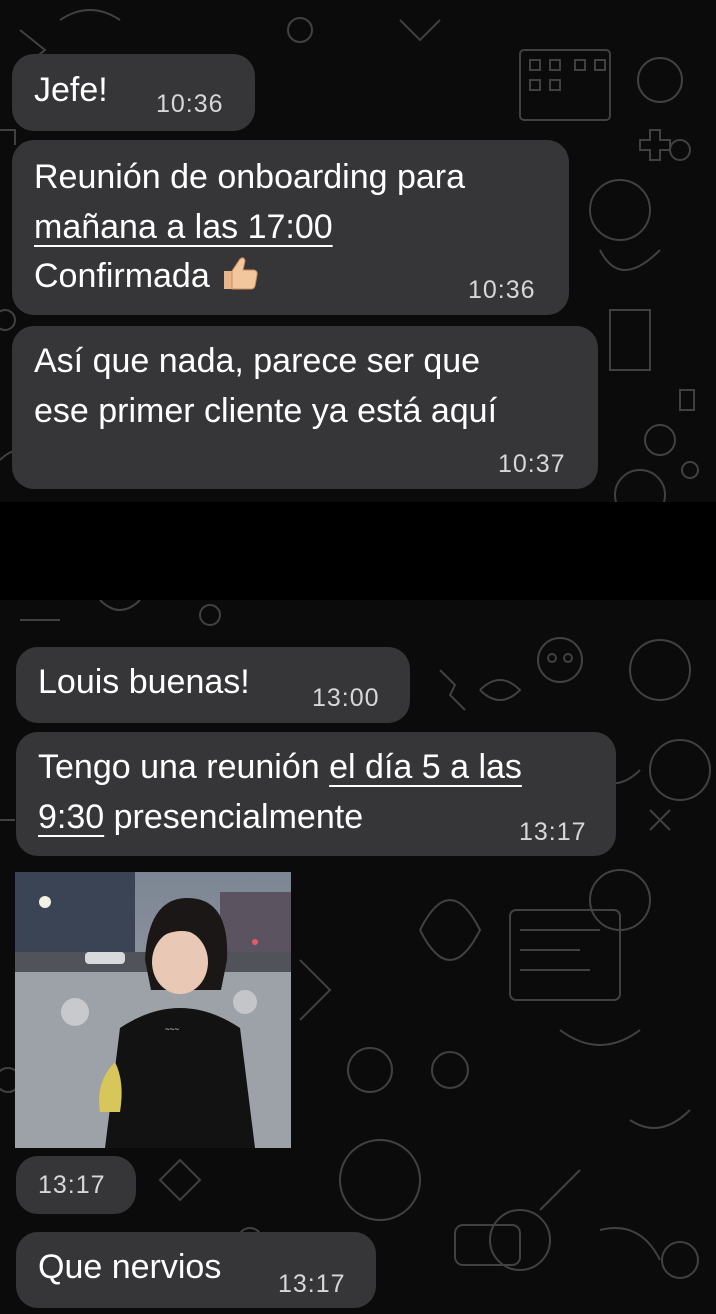  Describe the element at coordinates (532, 464) in the screenshot. I see `message-timestamp: 10:37` at that location.